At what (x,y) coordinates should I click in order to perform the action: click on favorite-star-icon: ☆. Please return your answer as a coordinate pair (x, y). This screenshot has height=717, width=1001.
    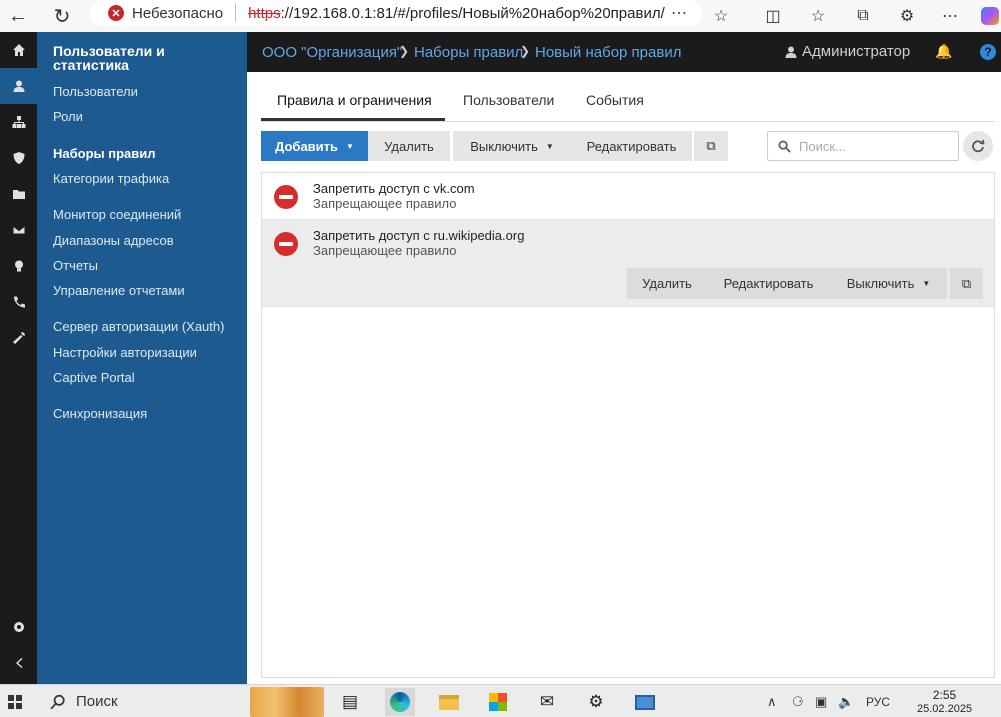
    Looking at the image, I should click on (721, 16).